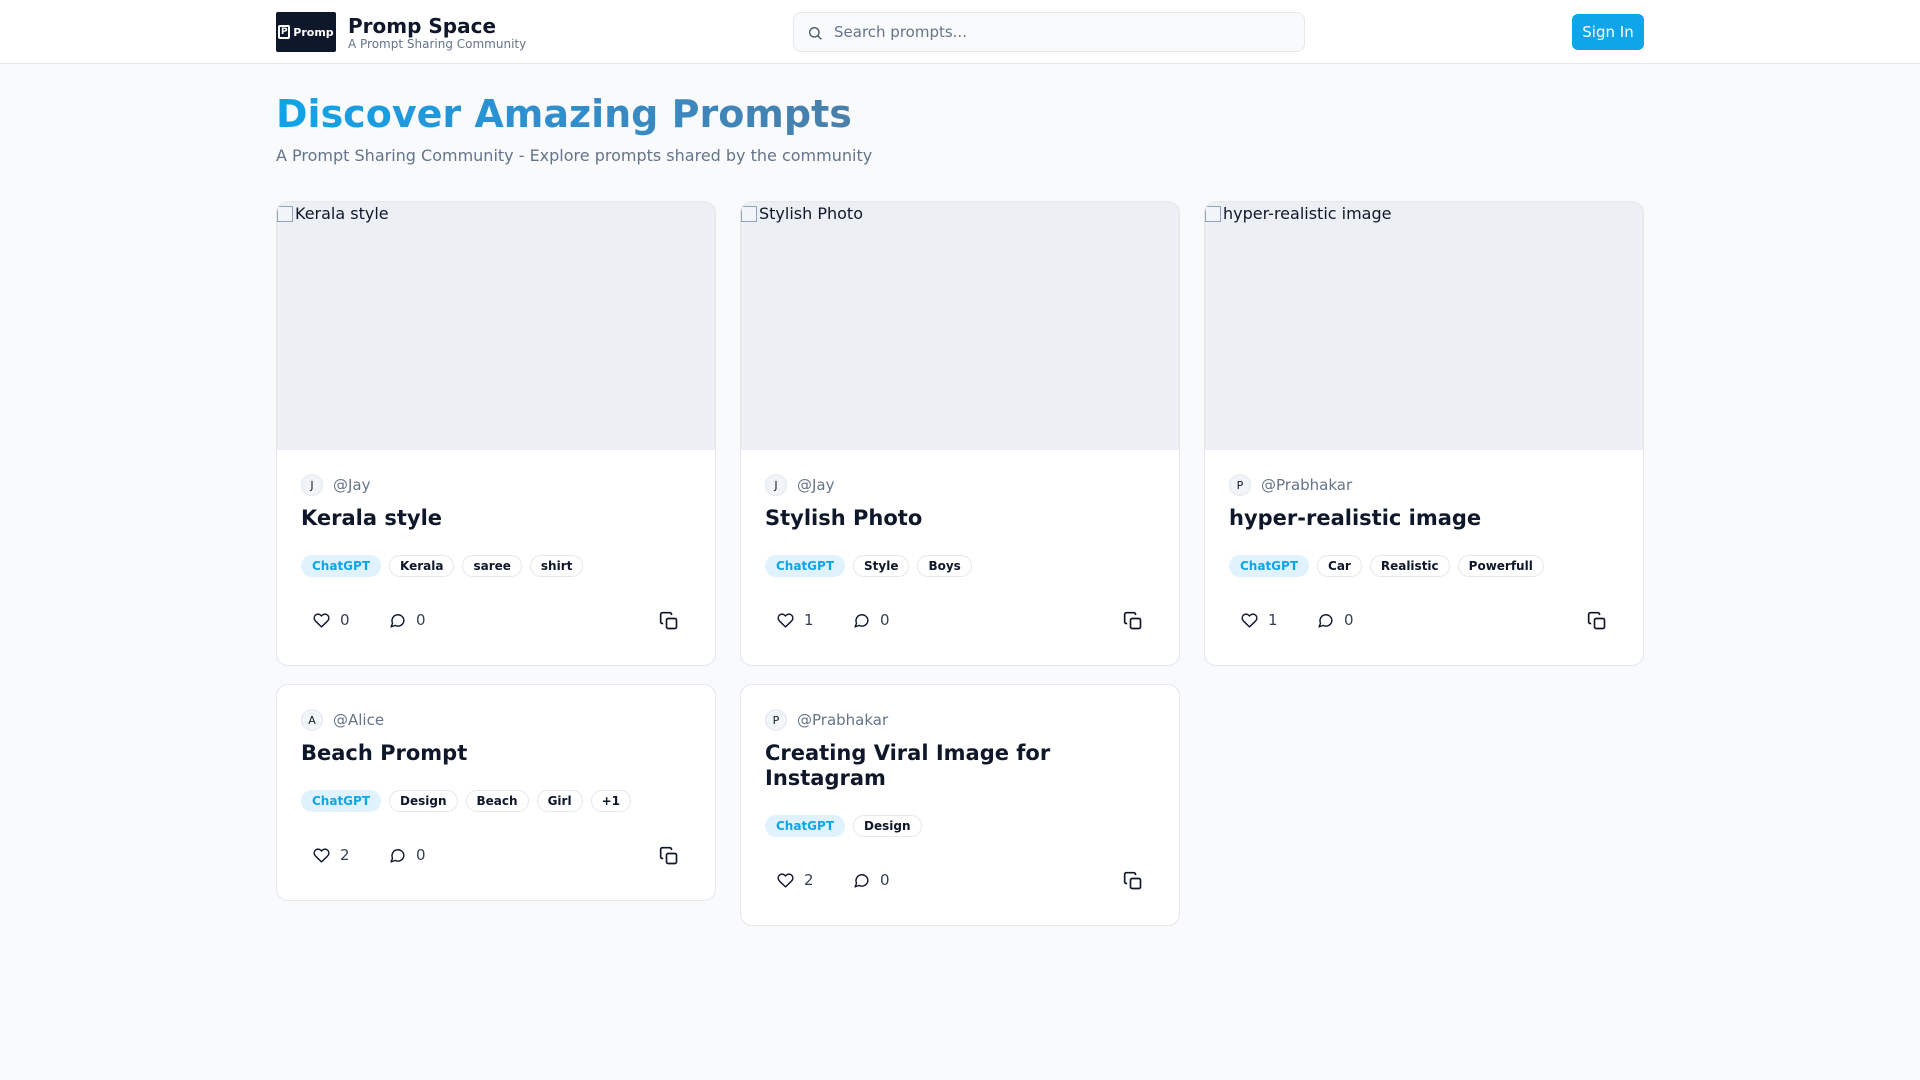  What do you see at coordinates (497, 801) in the screenshot?
I see `tag: Beach` at bounding box center [497, 801].